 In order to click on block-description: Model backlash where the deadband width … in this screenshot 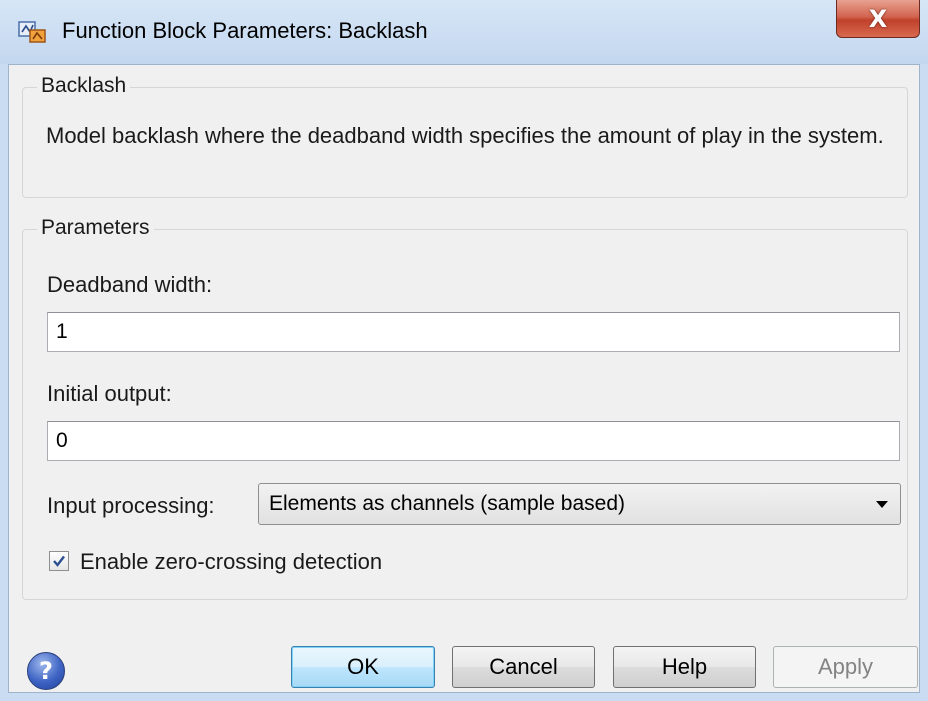, I will do `click(465, 135)`.